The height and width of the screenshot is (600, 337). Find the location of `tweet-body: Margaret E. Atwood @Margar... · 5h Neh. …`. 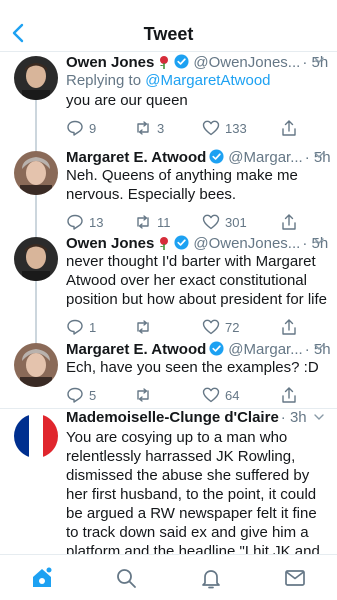

tweet-body: Margaret E. Atwood @Margar... · 5h Neh. … is located at coordinates (198, 189).